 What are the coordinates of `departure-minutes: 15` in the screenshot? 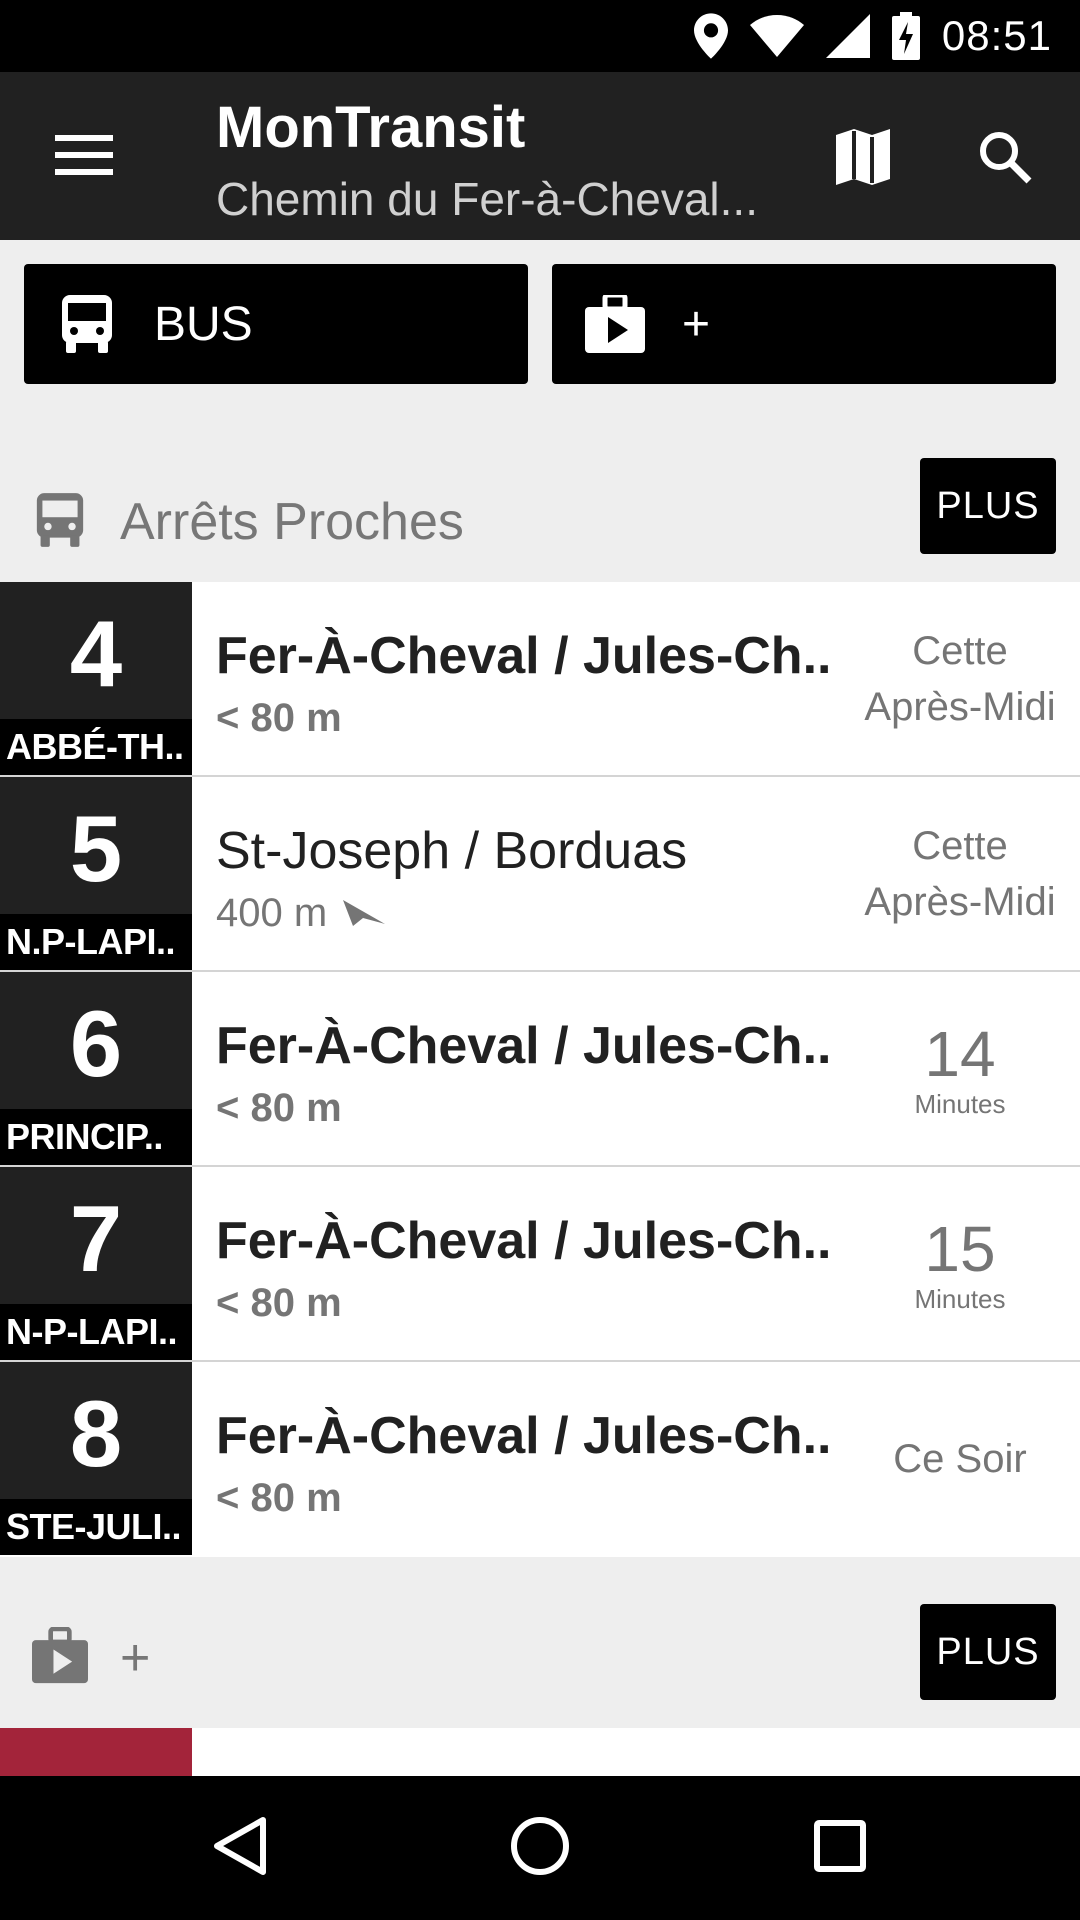 It's located at (960, 1248).